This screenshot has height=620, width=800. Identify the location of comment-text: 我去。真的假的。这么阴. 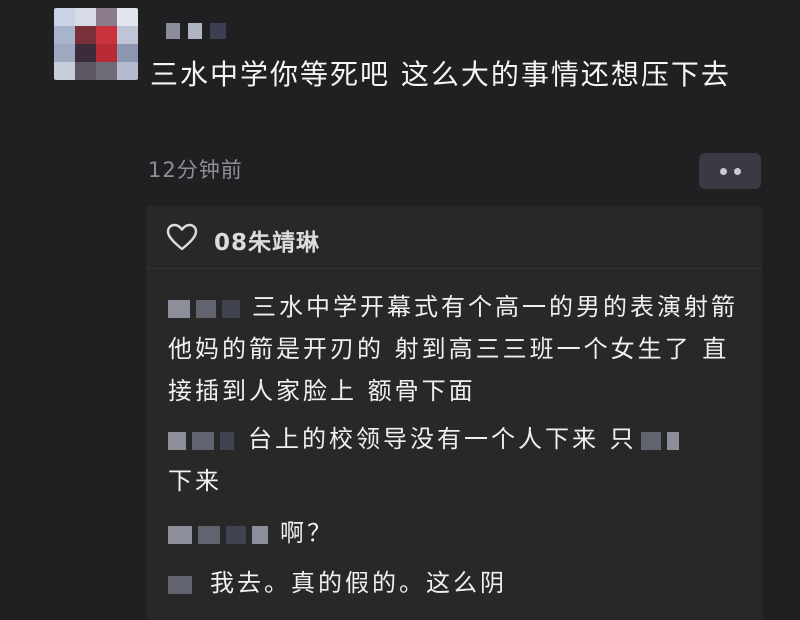
(358, 583).